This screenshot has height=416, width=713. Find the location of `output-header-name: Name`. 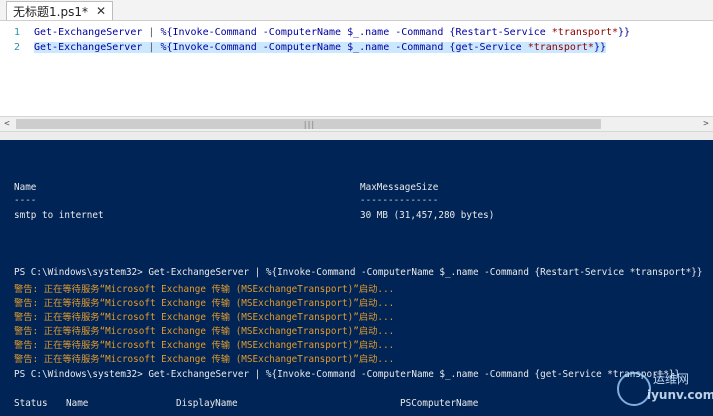

output-header-name: Name is located at coordinates (25, 187).